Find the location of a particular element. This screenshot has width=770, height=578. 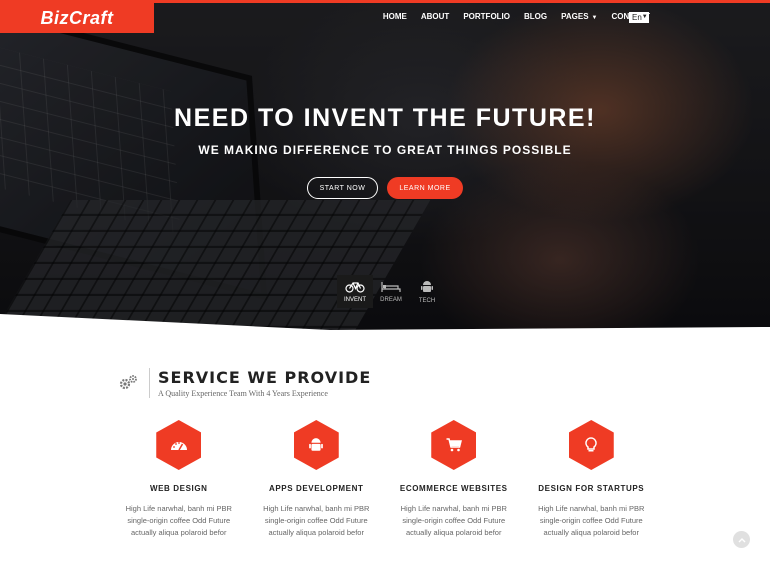

gears-icon is located at coordinates (128, 383).